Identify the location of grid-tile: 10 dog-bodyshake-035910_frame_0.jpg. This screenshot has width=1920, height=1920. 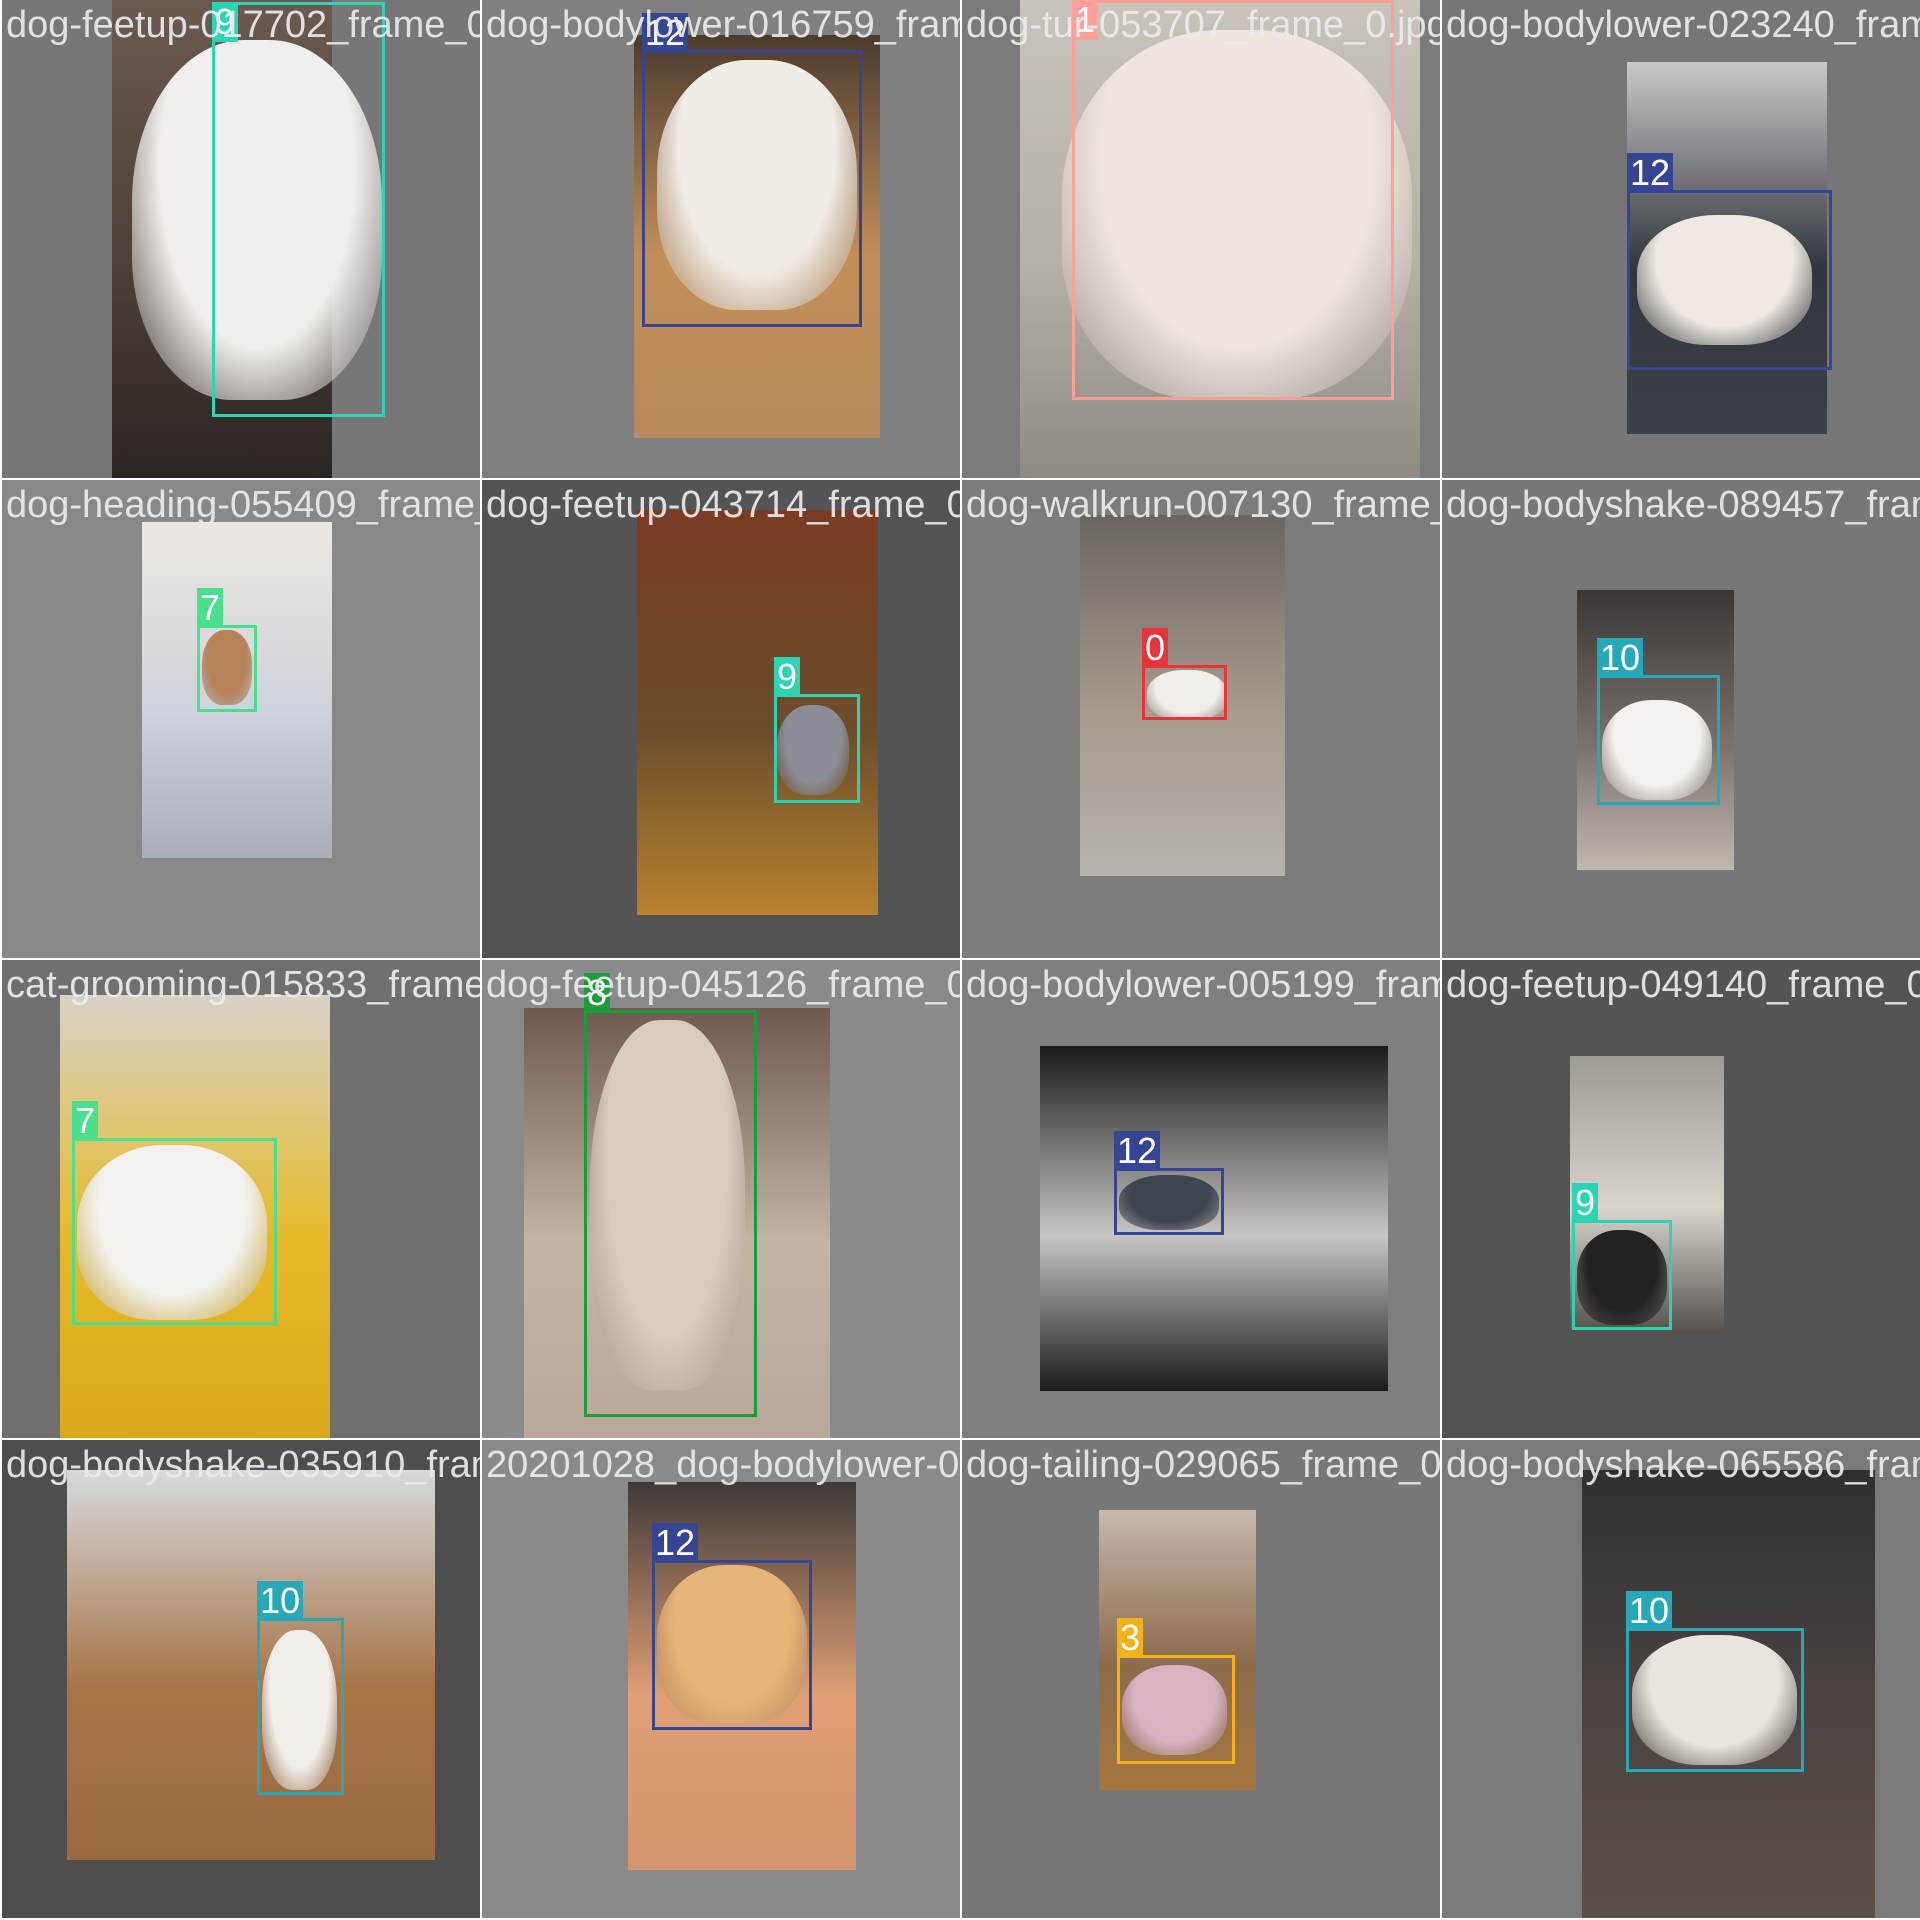
(241, 1679).